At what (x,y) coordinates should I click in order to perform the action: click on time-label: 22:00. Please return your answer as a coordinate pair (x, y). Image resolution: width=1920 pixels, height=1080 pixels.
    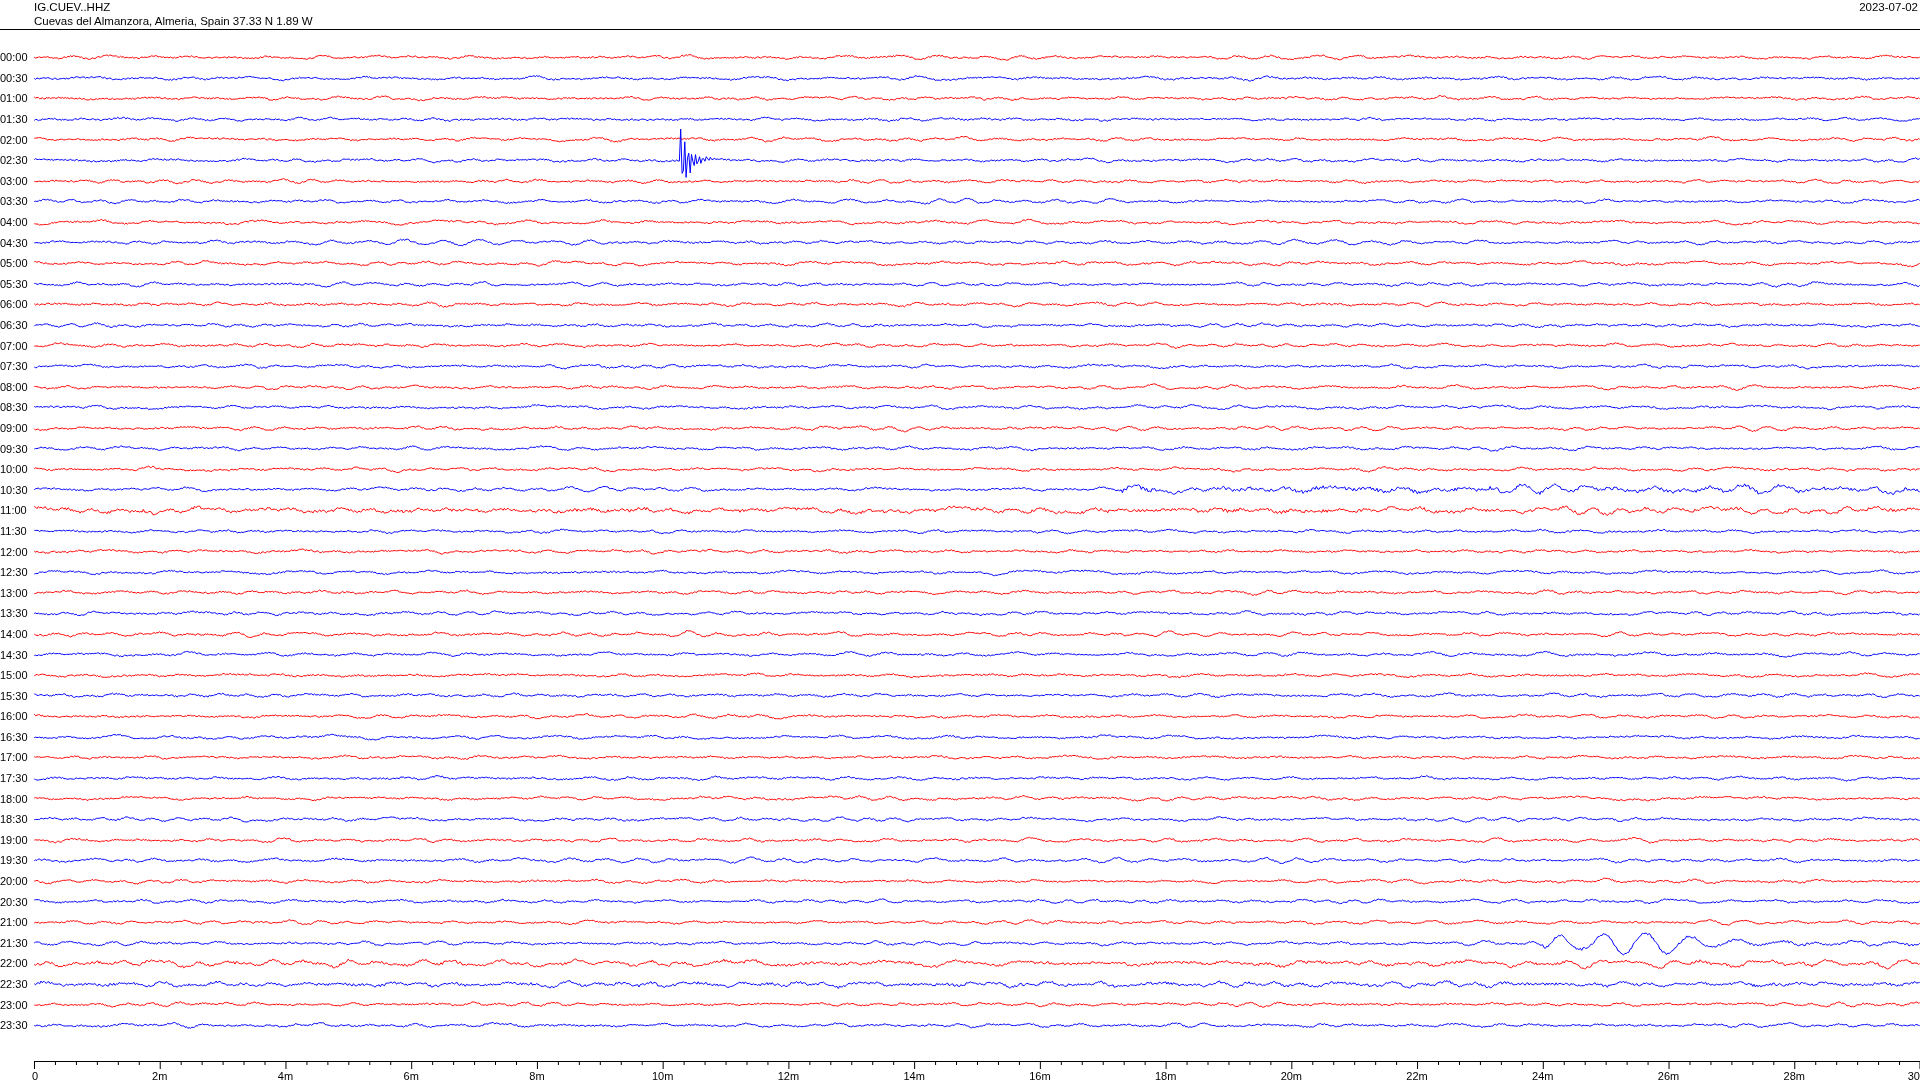
    Looking at the image, I should click on (14, 963).